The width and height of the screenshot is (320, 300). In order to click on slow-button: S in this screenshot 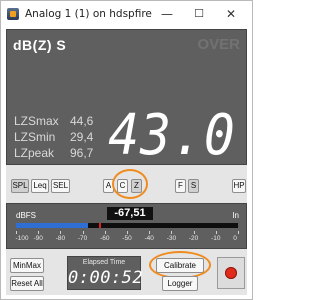, I will do `click(193, 186)`.